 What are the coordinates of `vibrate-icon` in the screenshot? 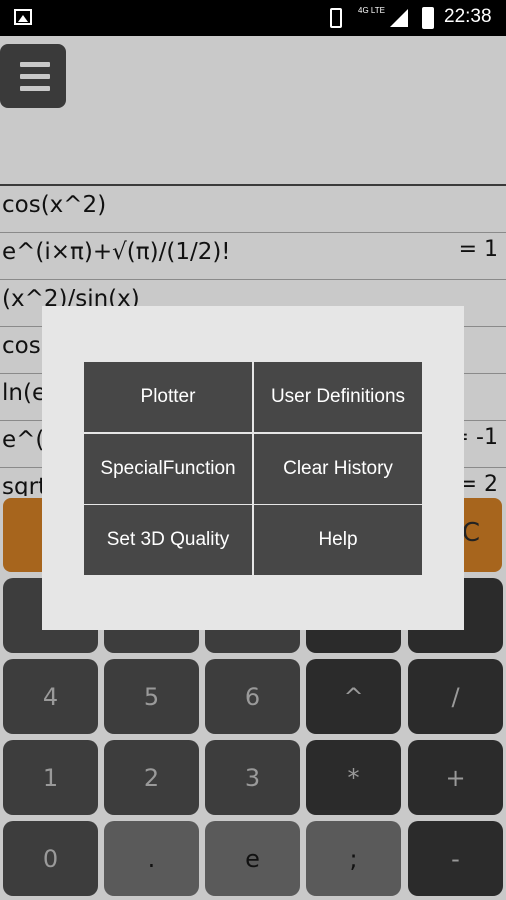 It's located at (336, 18).